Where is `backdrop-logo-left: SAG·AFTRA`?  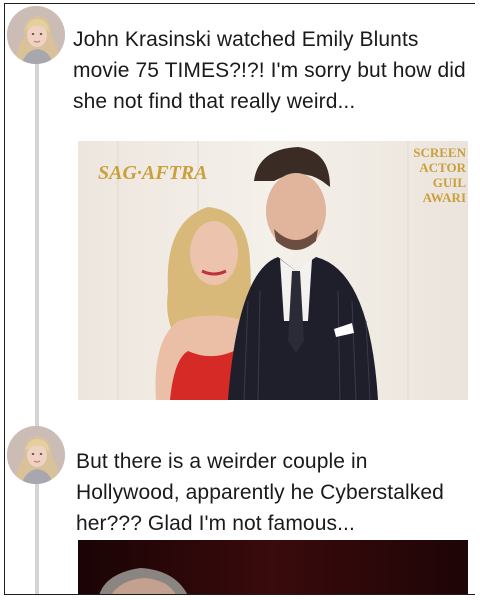
backdrop-logo-left: SAG·AFTRA is located at coordinates (152, 173).